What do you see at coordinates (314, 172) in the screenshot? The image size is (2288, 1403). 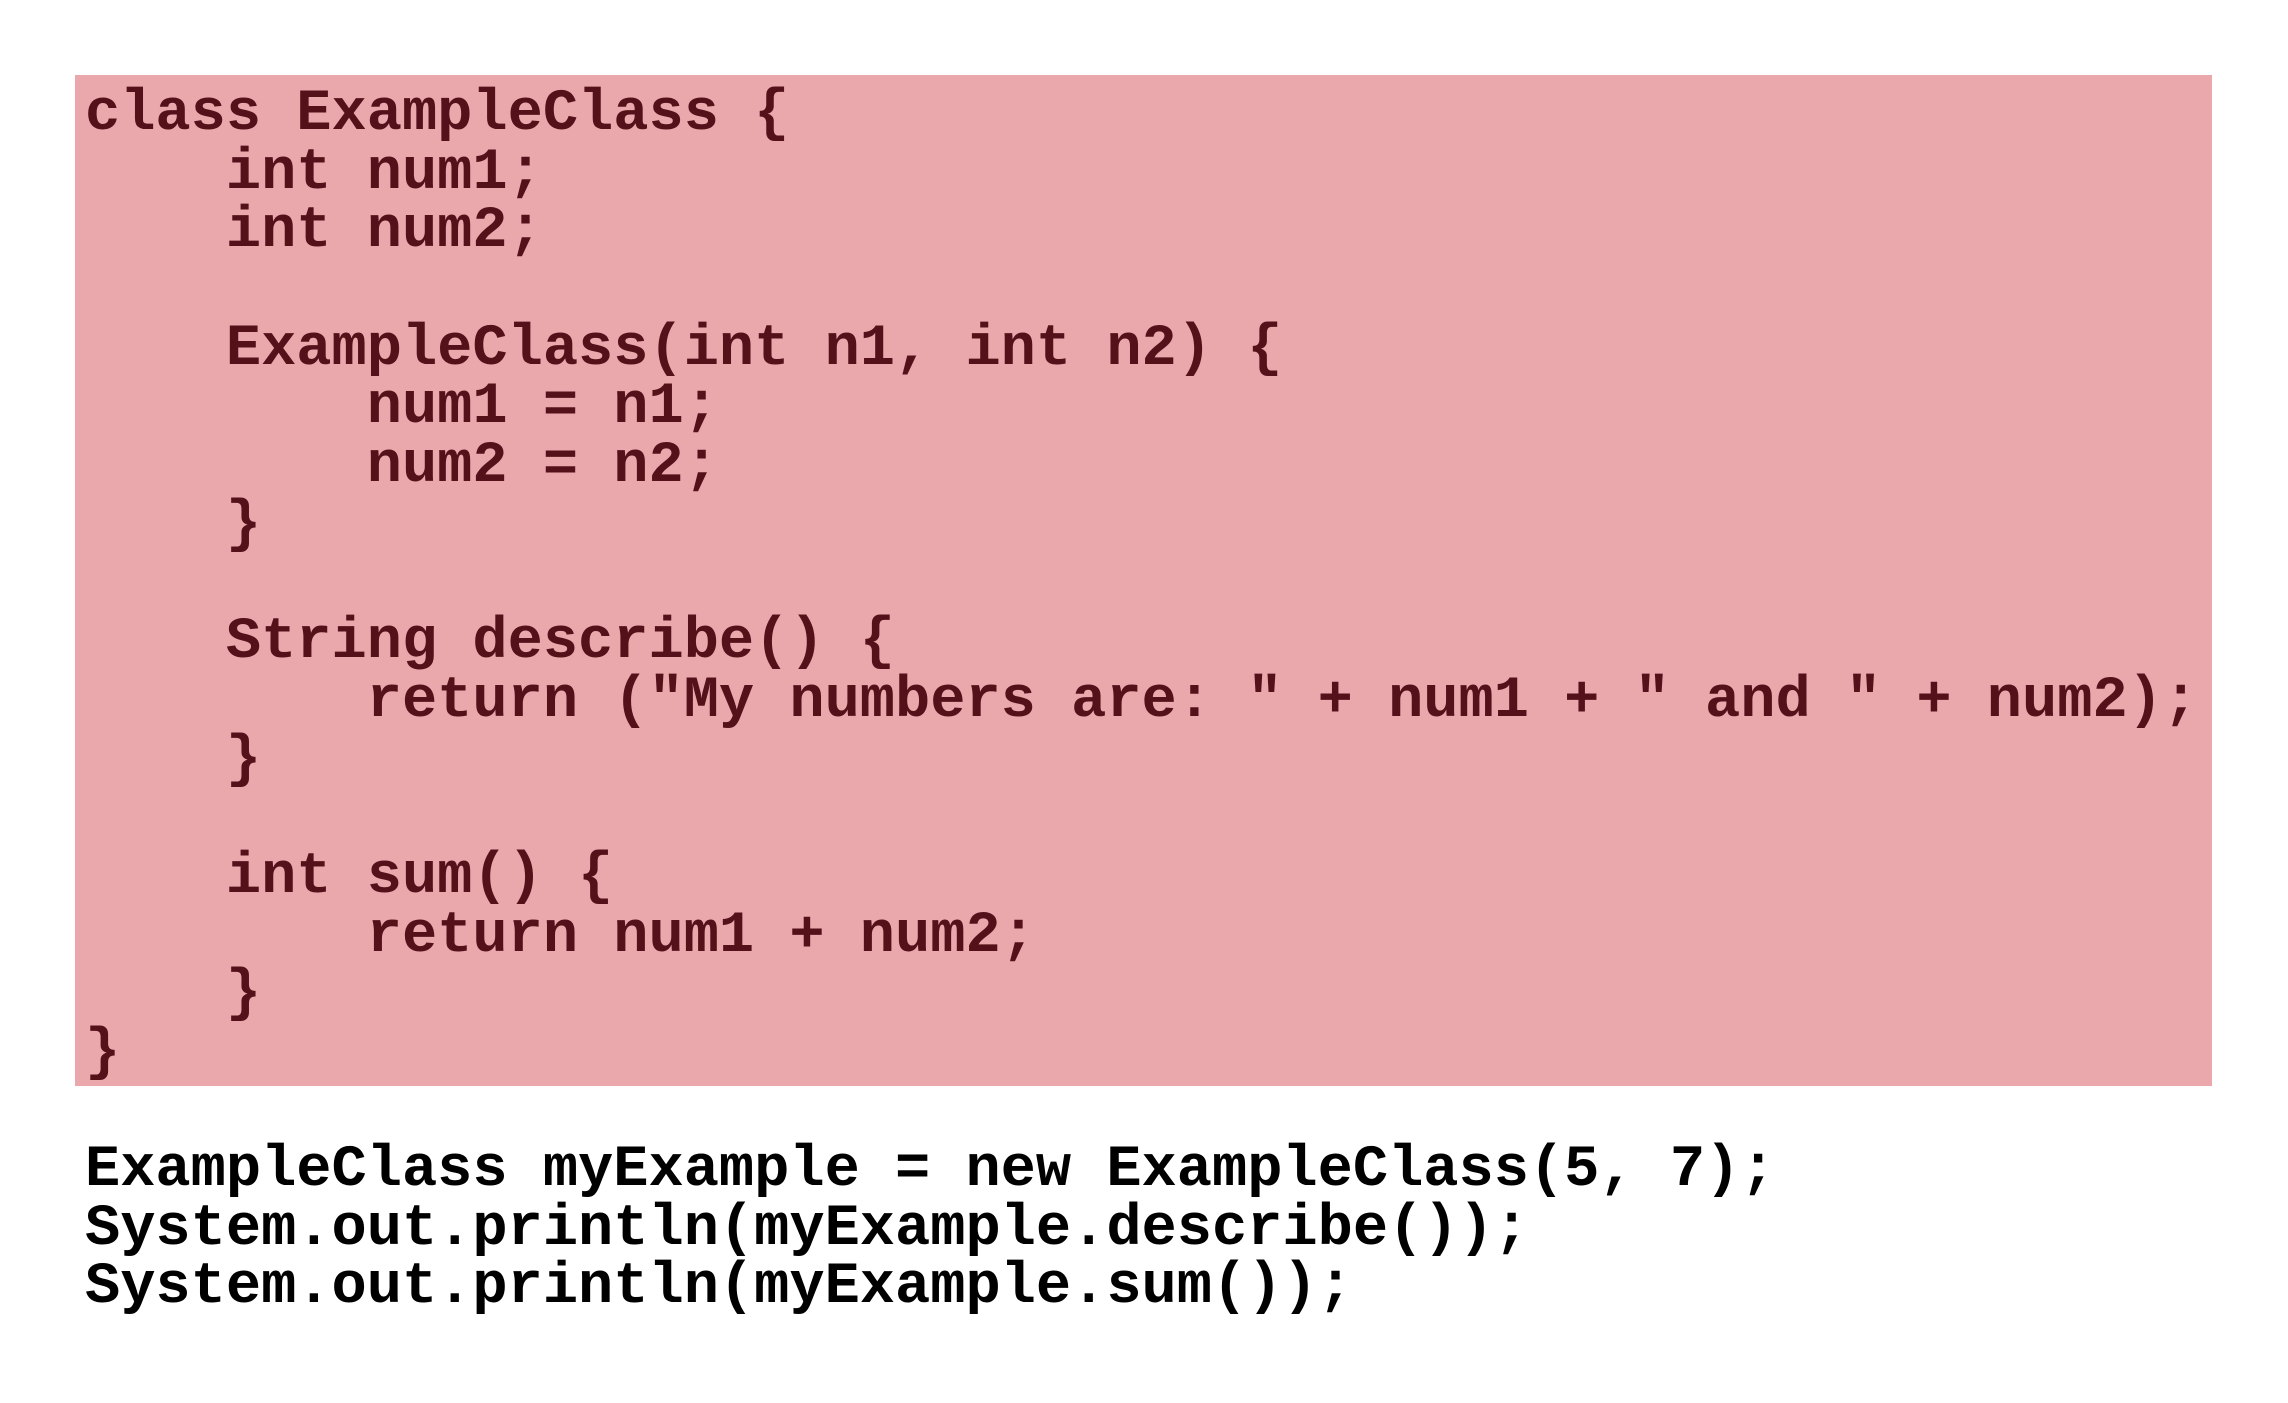 I see `code-line: int num1;` at bounding box center [314, 172].